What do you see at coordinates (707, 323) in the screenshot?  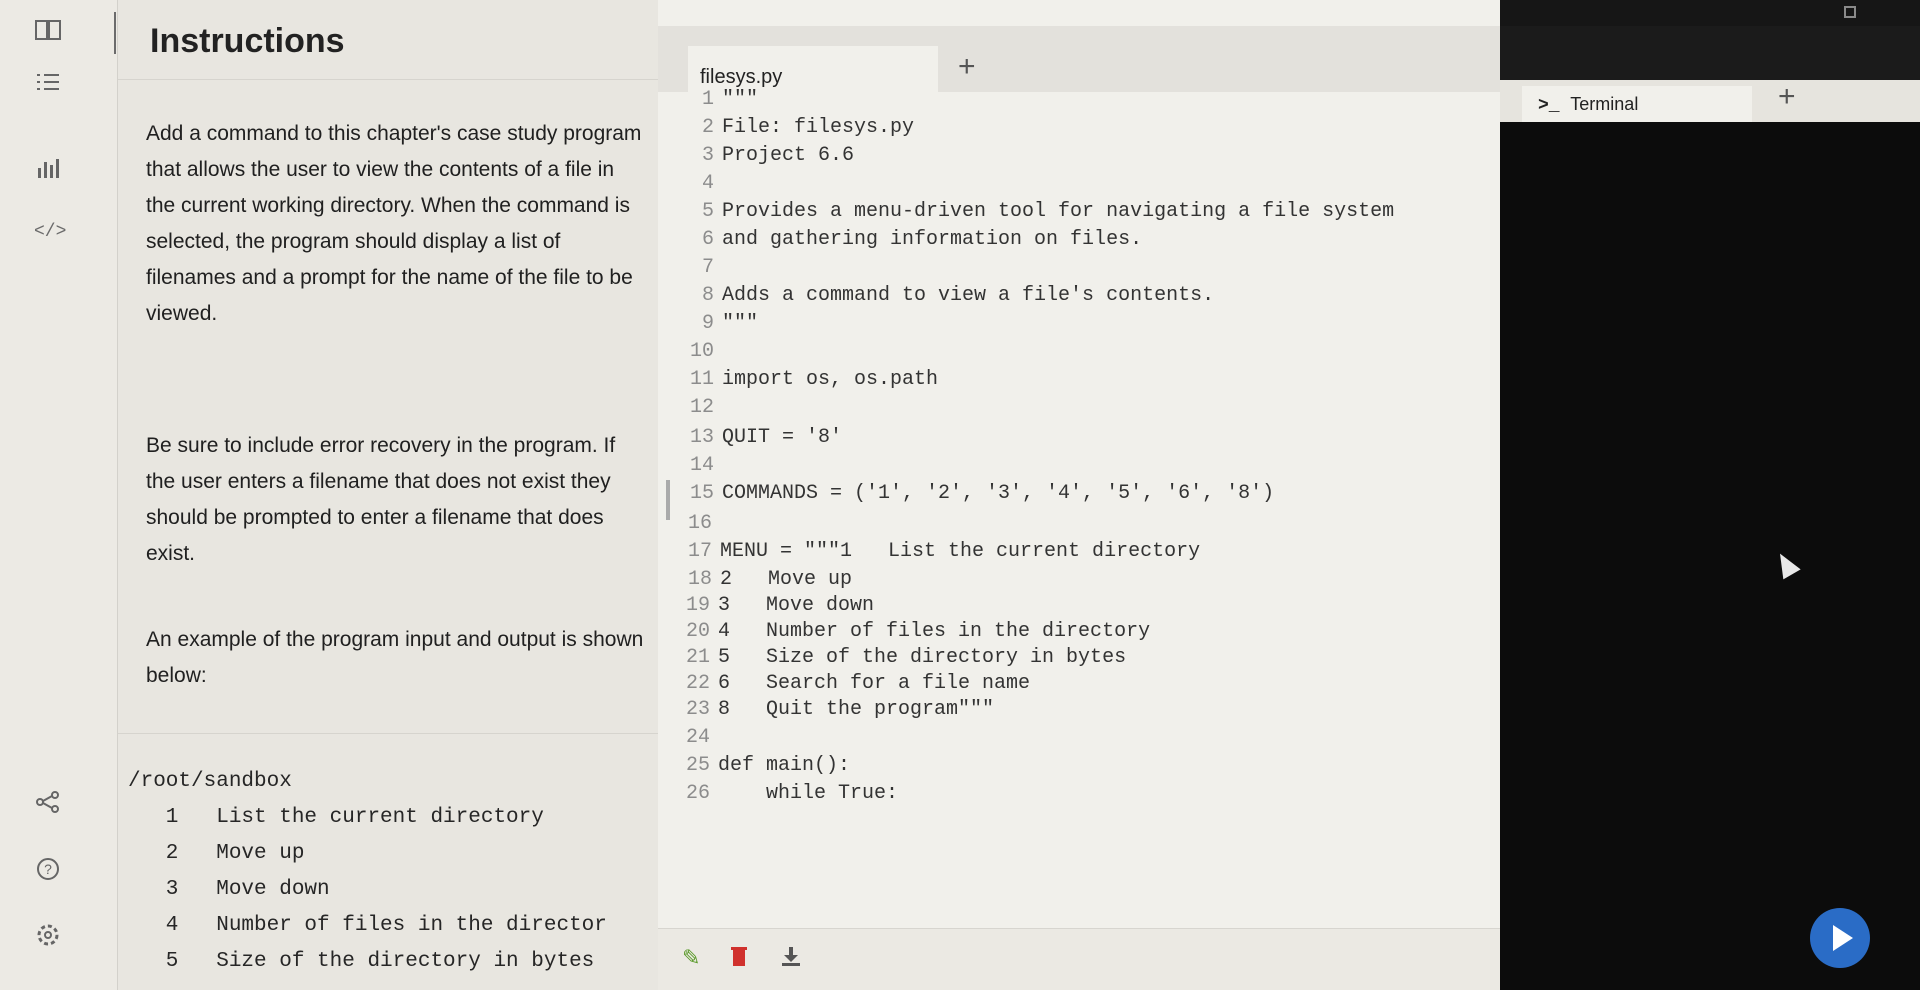 I see `line-number: 9` at bounding box center [707, 323].